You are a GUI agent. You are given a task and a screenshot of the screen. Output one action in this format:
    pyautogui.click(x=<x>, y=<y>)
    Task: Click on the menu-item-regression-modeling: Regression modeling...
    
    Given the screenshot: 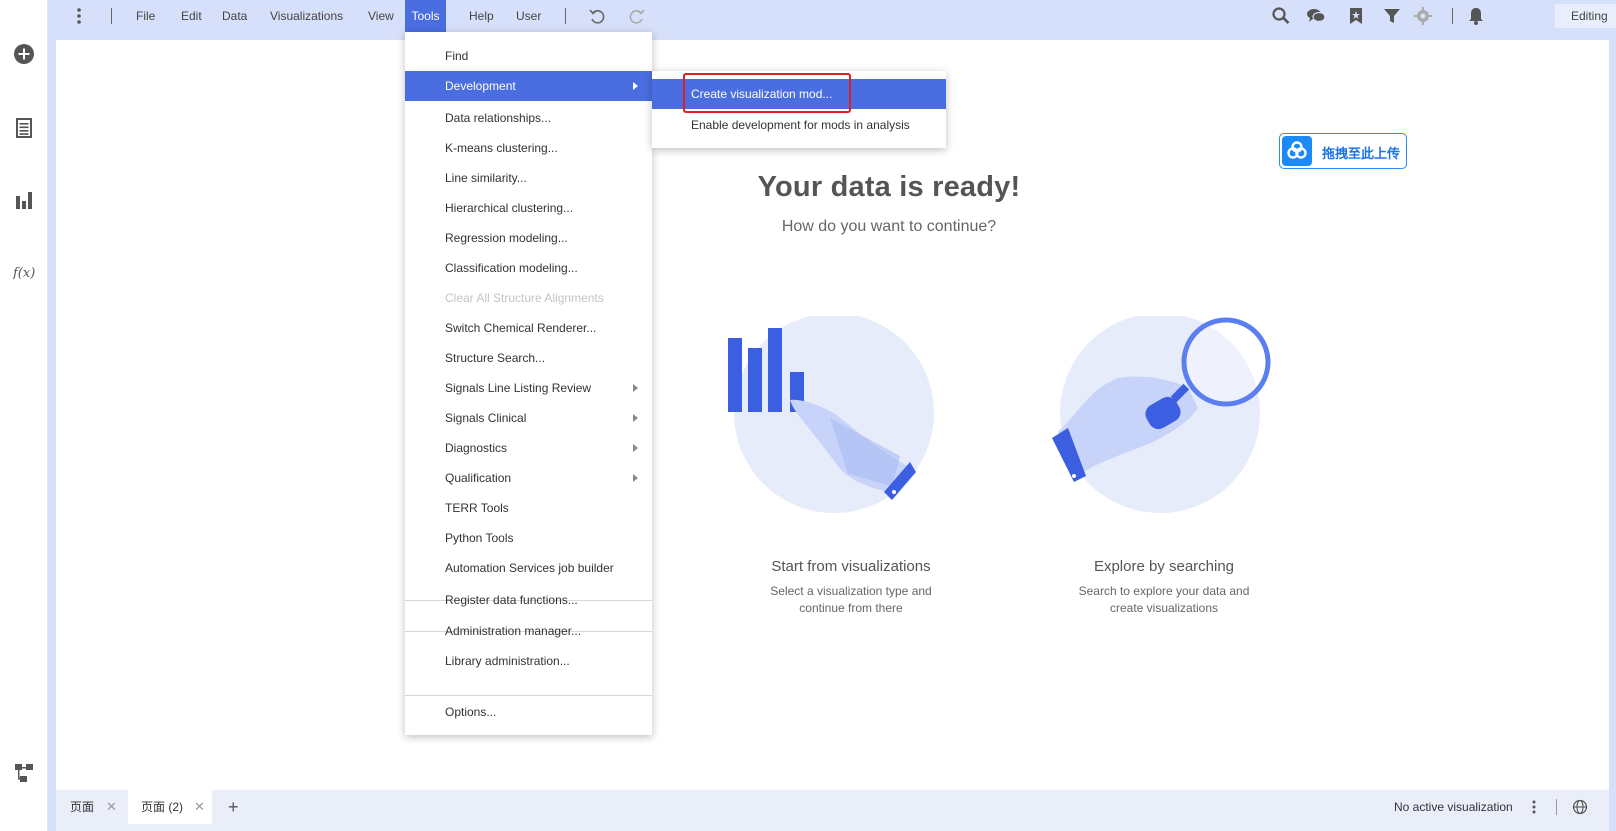 What is the action you would take?
    pyautogui.click(x=528, y=238)
    